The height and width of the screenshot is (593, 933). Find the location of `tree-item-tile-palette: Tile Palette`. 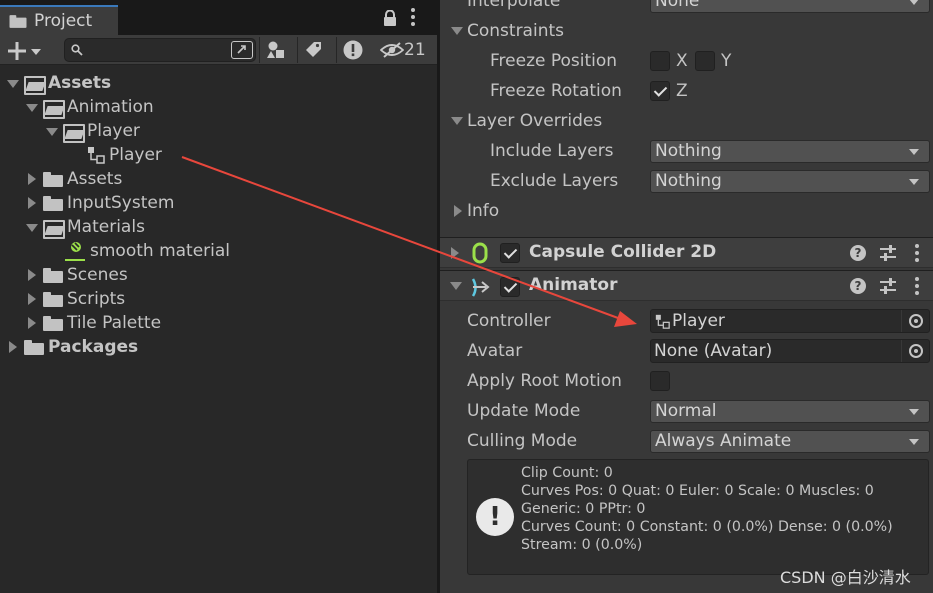

tree-item-tile-palette: Tile Palette is located at coordinates (93, 323).